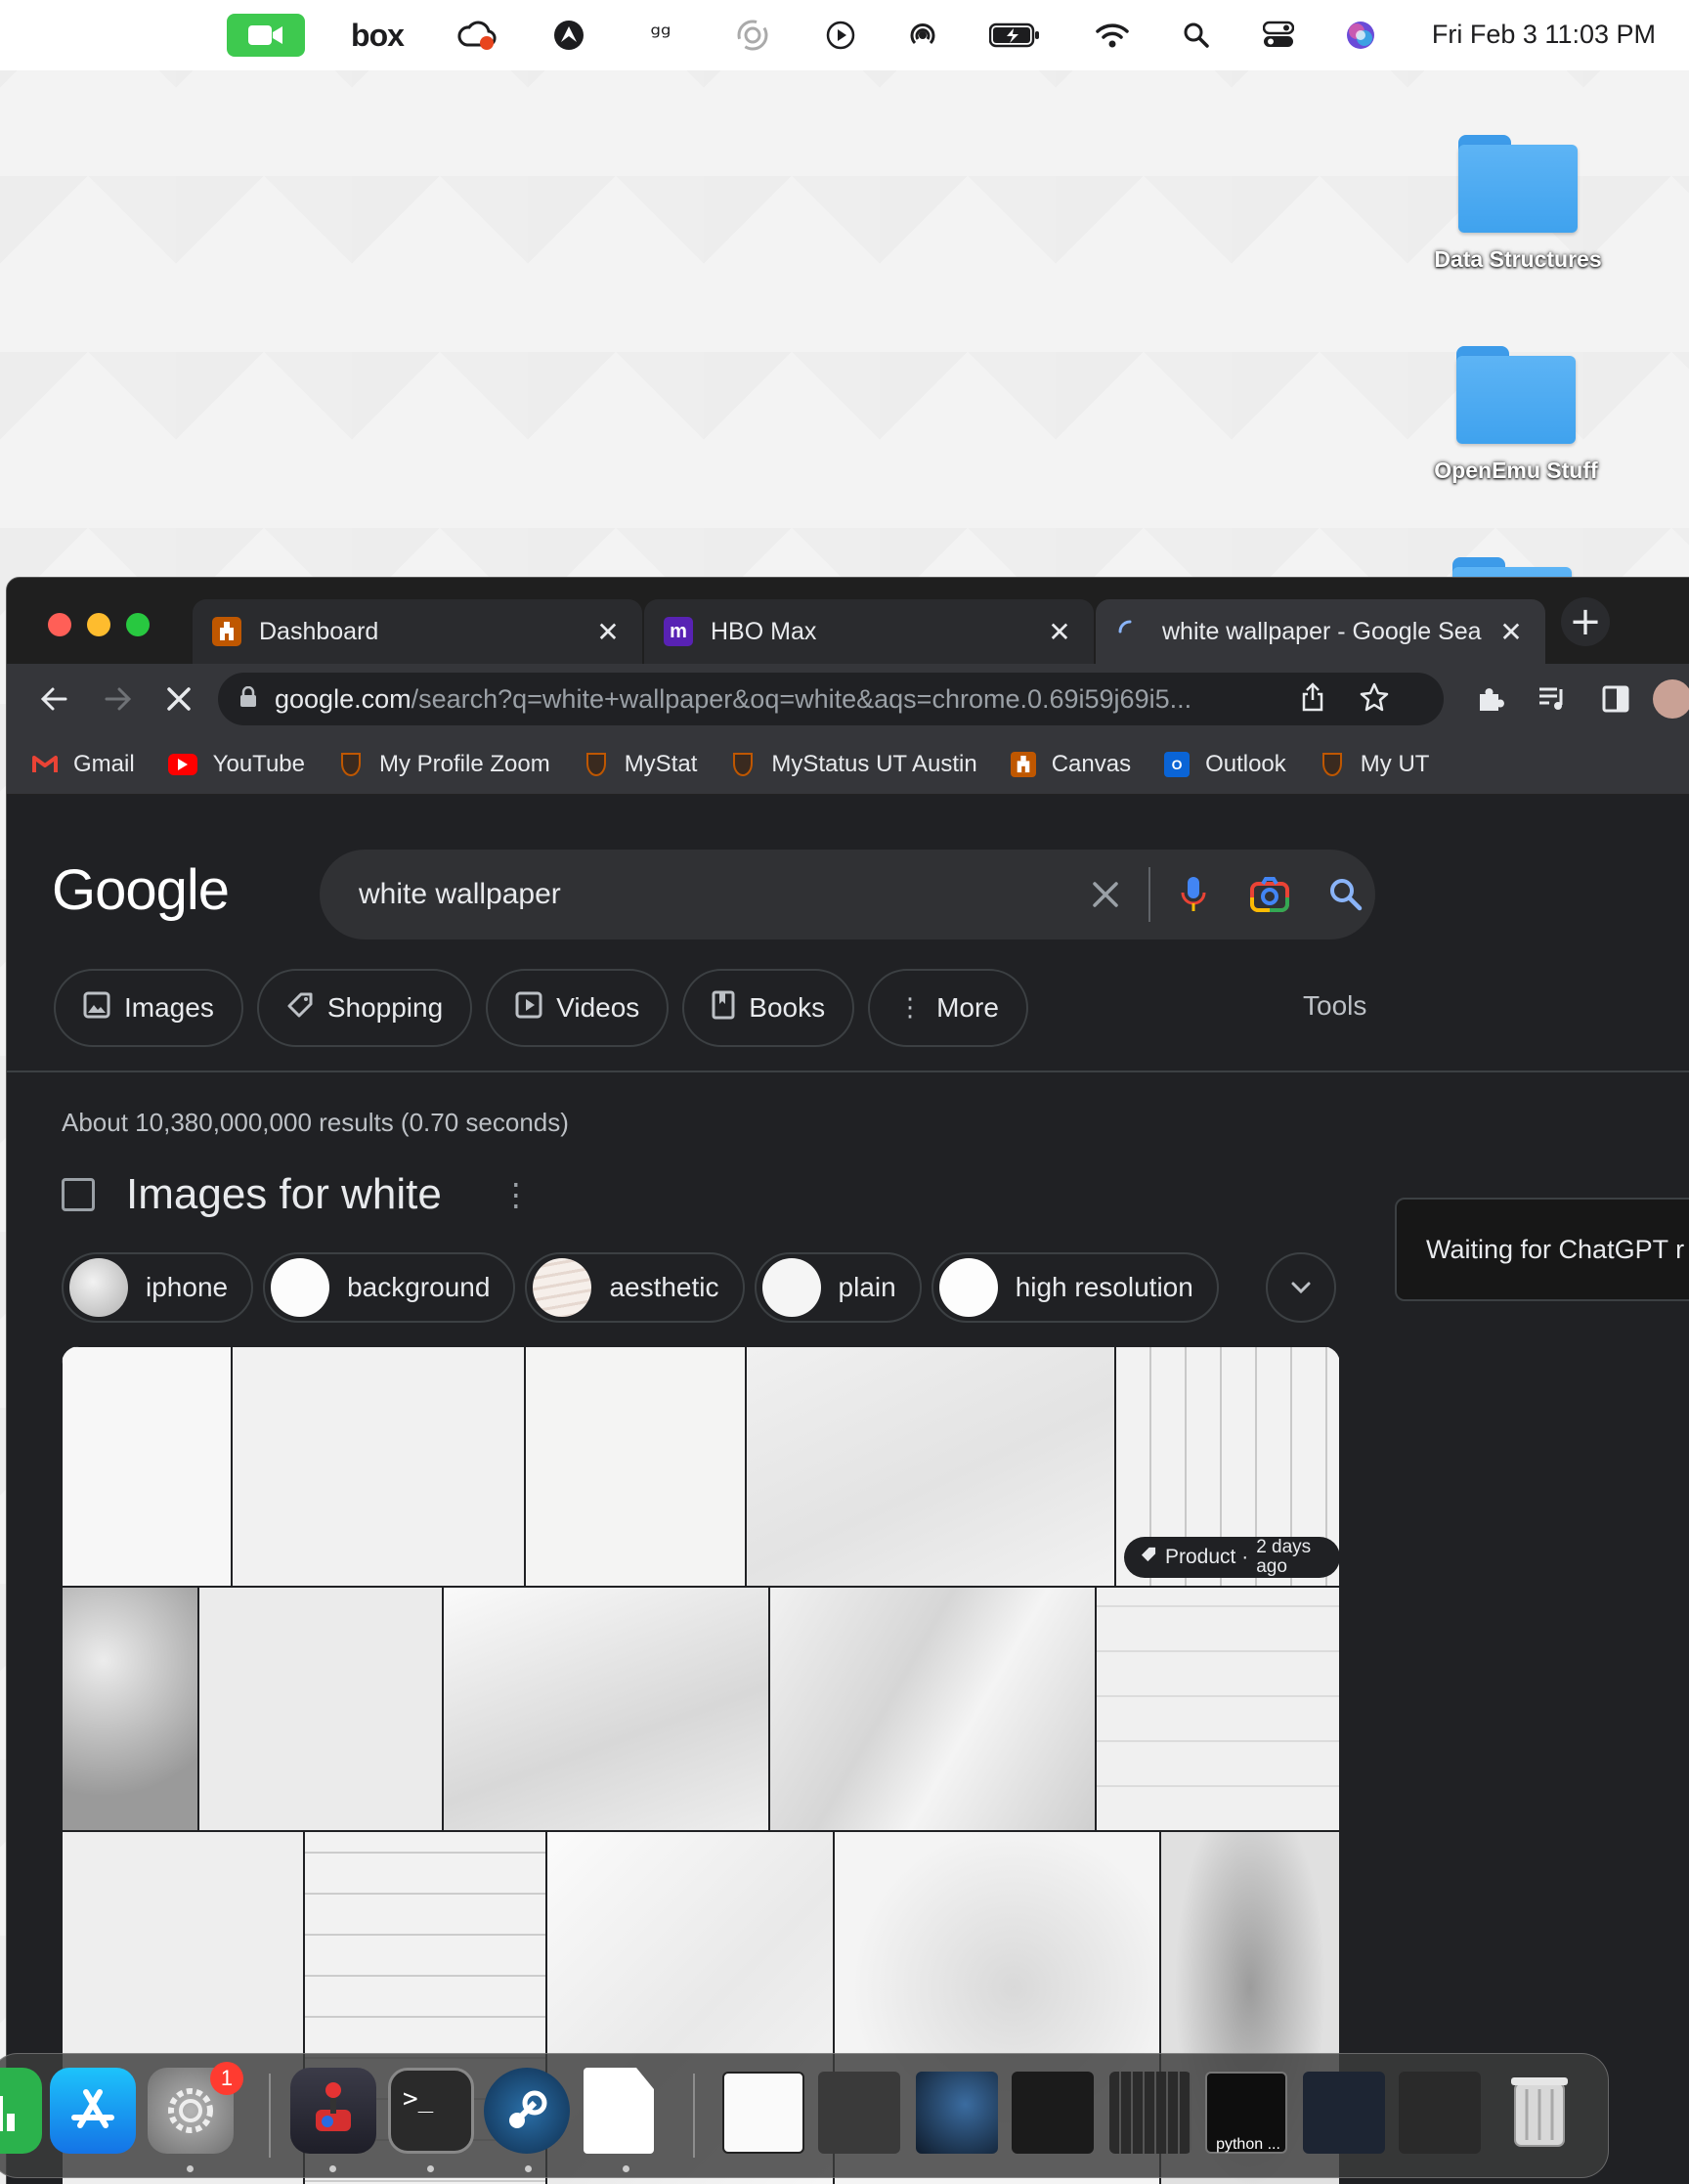  Describe the element at coordinates (1113, 35) in the screenshot. I see `wifi-icon` at that location.